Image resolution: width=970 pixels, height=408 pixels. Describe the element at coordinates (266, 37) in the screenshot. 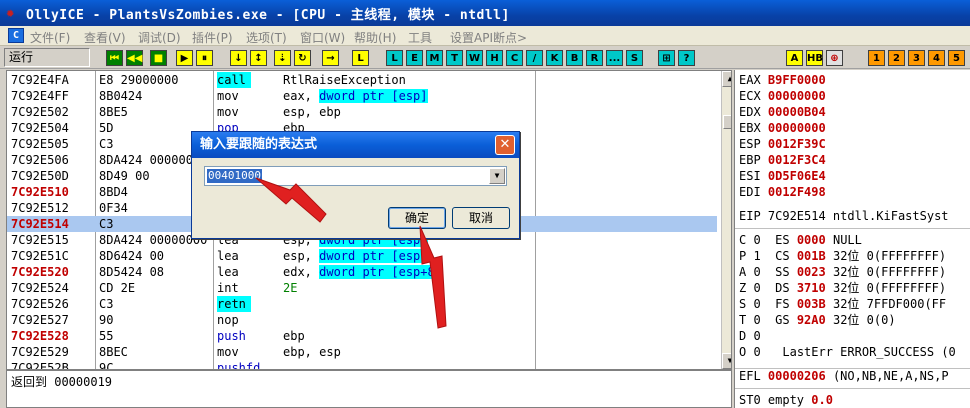

I see `menu-options: 选项(T)` at that location.